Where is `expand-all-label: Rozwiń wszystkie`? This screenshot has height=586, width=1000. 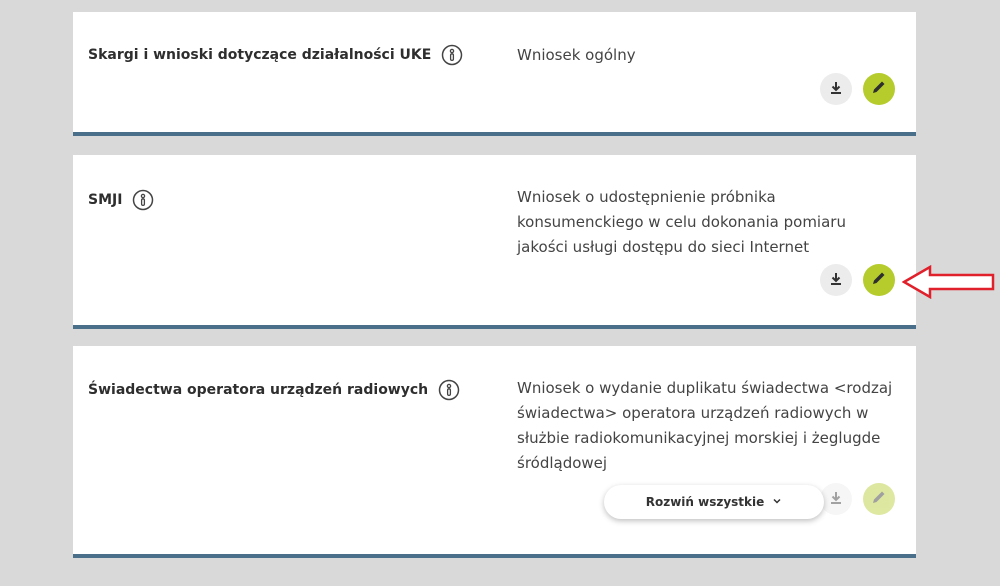
expand-all-label: Rozwiń wszystkie is located at coordinates (705, 502).